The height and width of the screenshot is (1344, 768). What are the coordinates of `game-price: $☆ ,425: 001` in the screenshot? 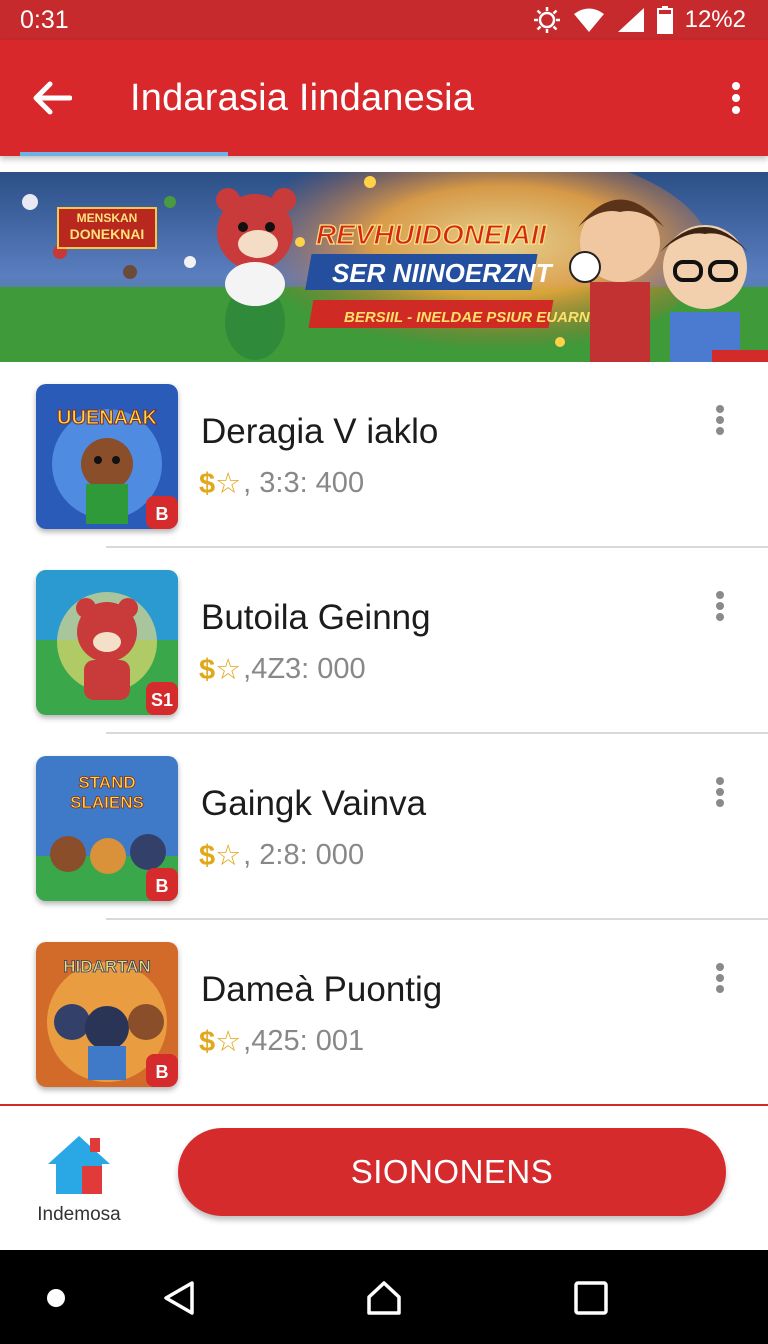 It's located at (281, 1041).